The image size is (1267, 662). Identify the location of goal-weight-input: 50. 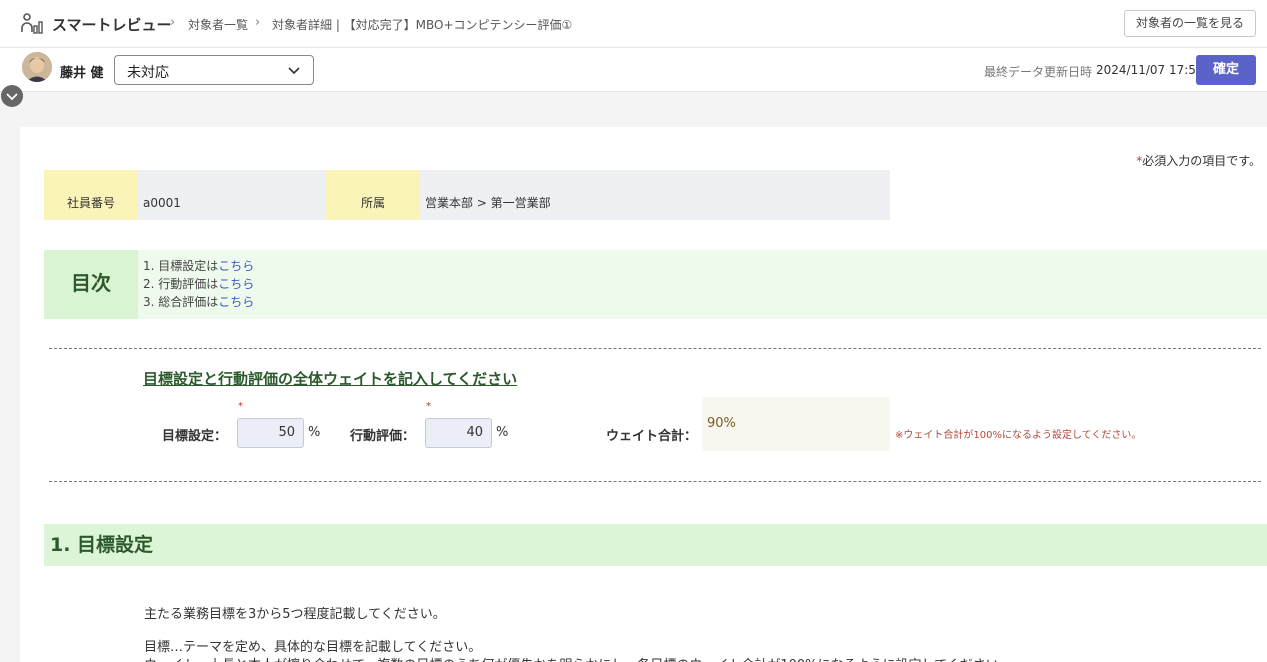
(270, 433).